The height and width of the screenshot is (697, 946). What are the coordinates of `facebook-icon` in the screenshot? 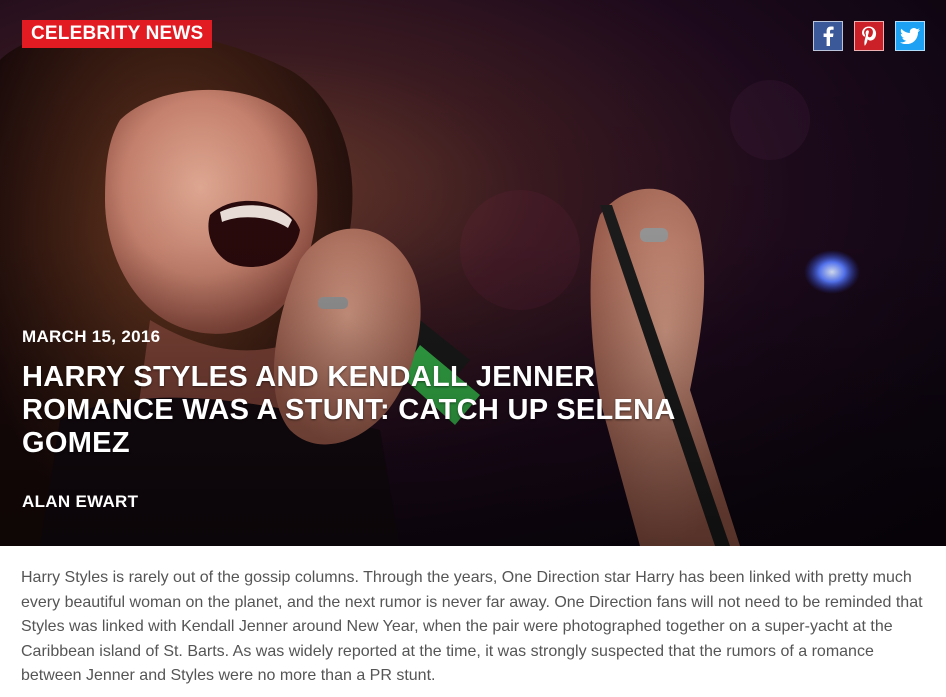 It's located at (828, 36).